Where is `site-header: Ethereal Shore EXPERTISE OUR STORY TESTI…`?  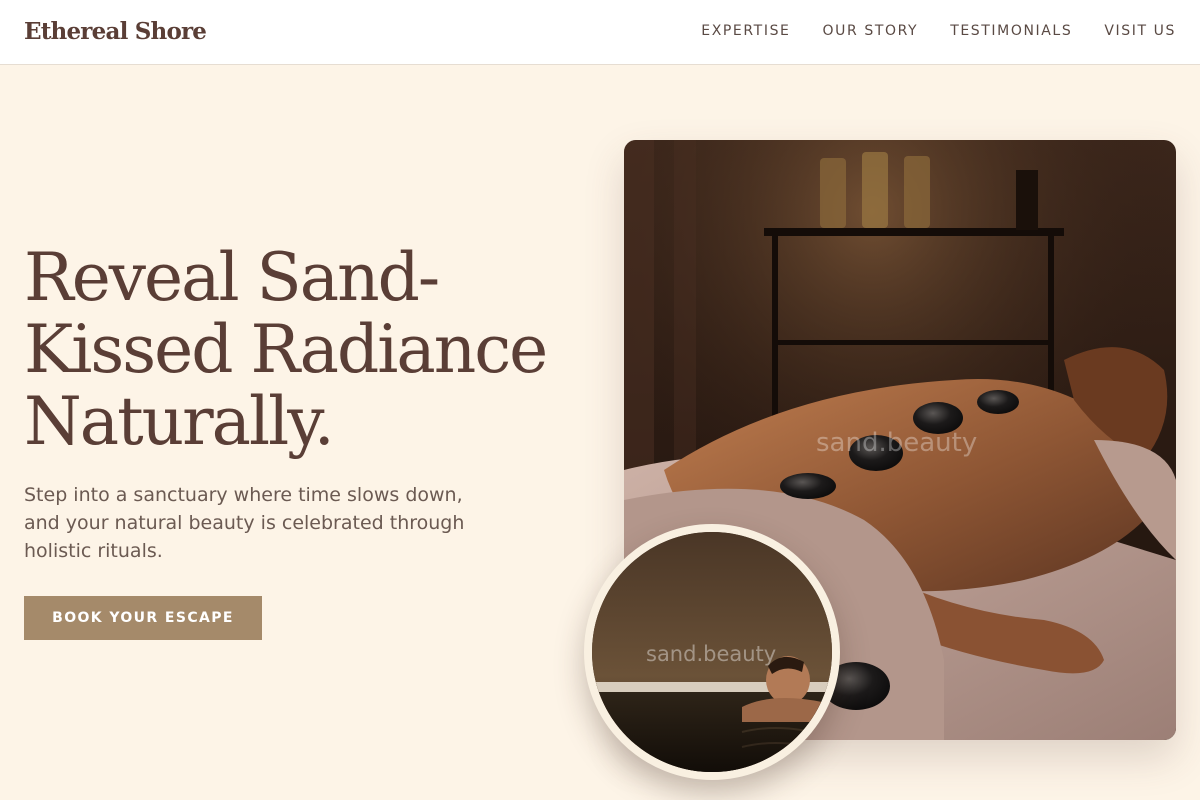
site-header: Ethereal Shore EXPERTISE OUR STORY TESTI… is located at coordinates (600, 32).